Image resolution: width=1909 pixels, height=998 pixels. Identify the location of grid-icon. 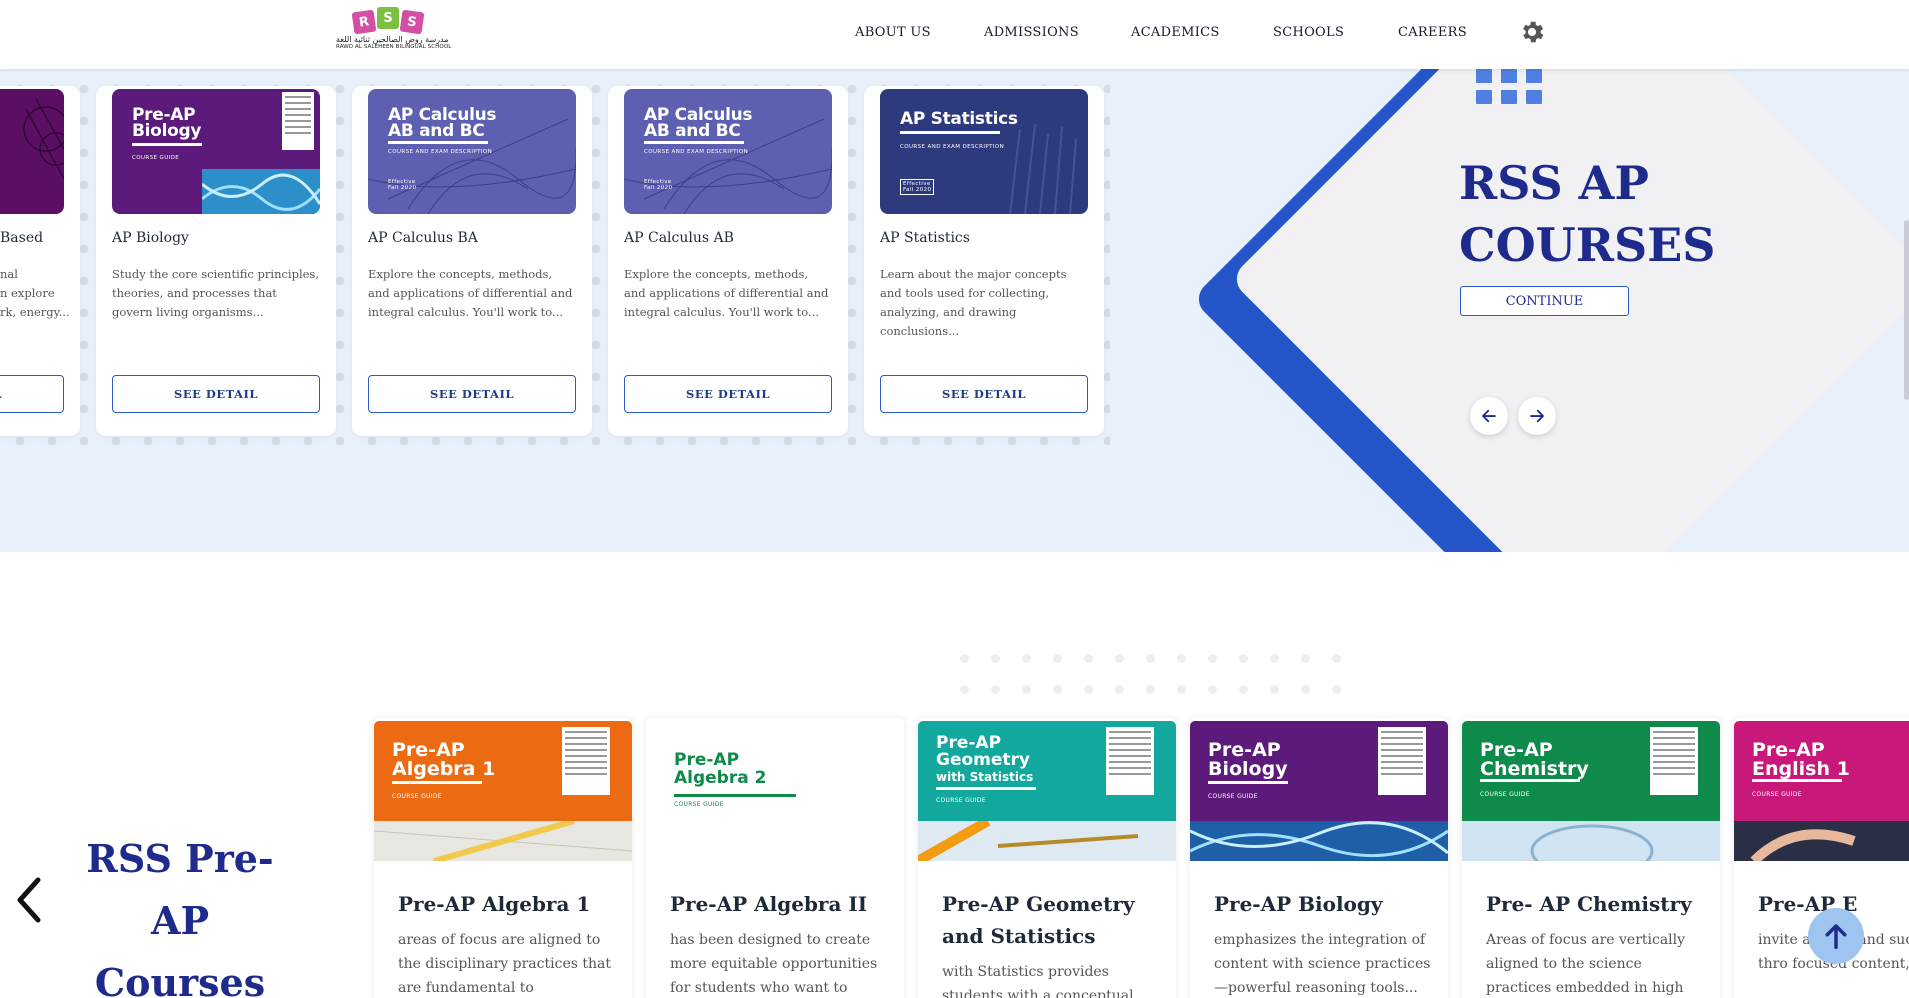
(1510, 87).